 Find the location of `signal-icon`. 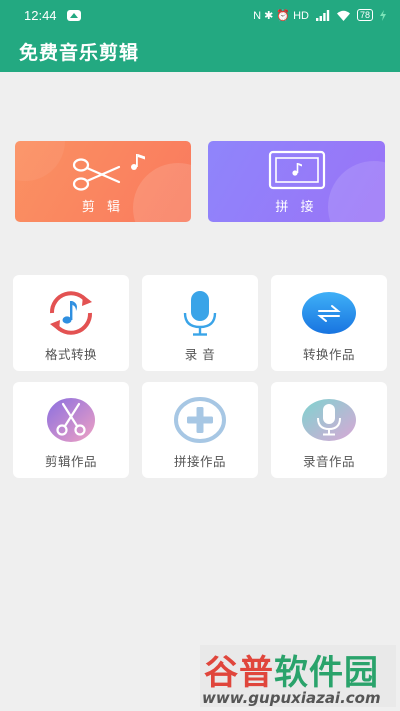

signal-icon is located at coordinates (322, 15).